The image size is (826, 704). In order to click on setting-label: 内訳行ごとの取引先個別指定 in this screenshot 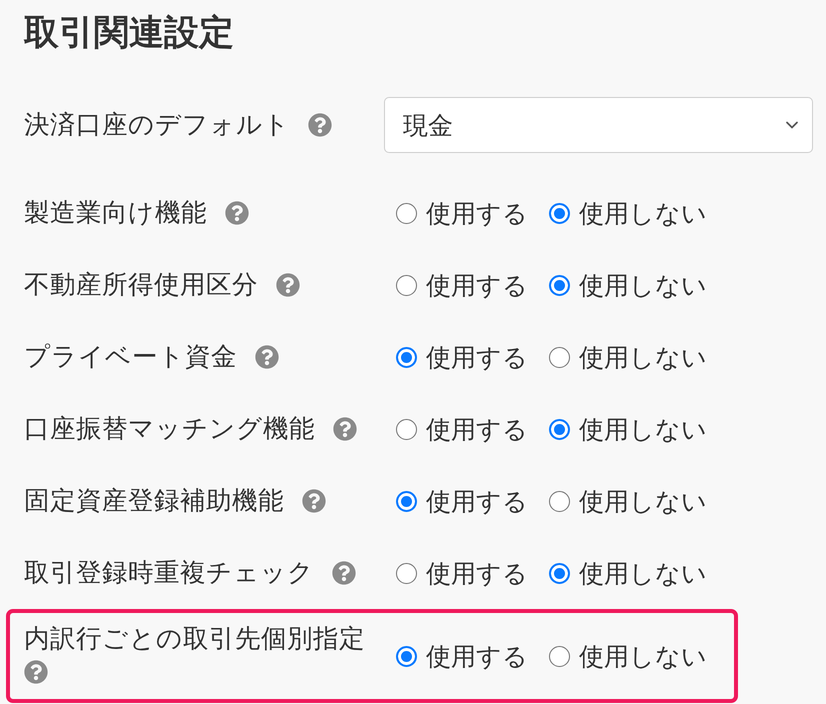, I will do `click(194, 639)`.